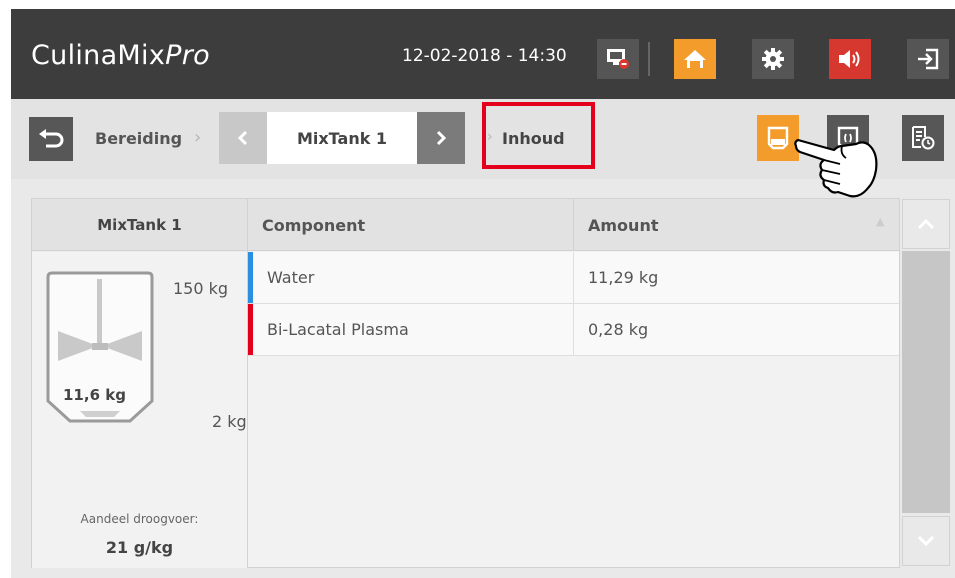  I want to click on datetime-display: 12-02-2018 - 14:30, so click(484, 56).